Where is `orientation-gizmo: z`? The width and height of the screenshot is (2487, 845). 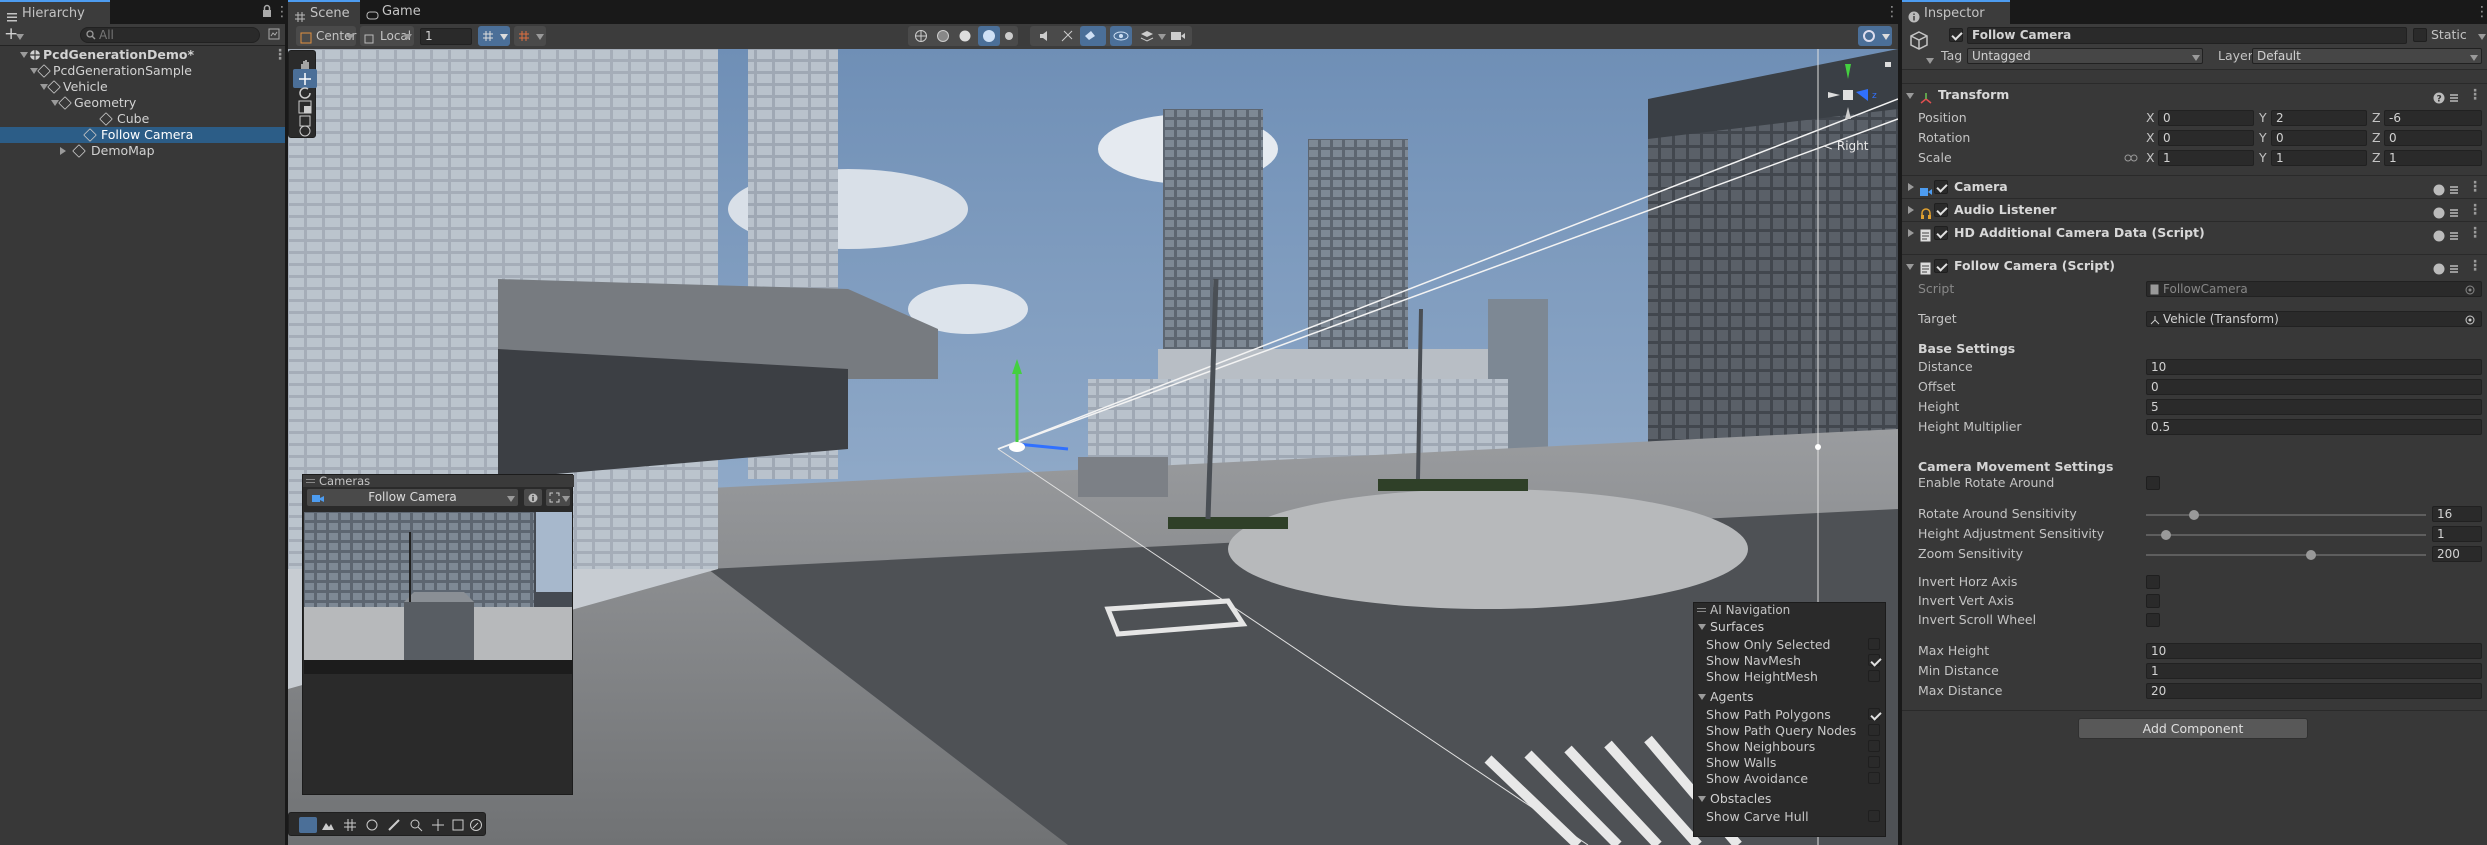
orientation-gizmo: z is located at coordinates (1848, 99).